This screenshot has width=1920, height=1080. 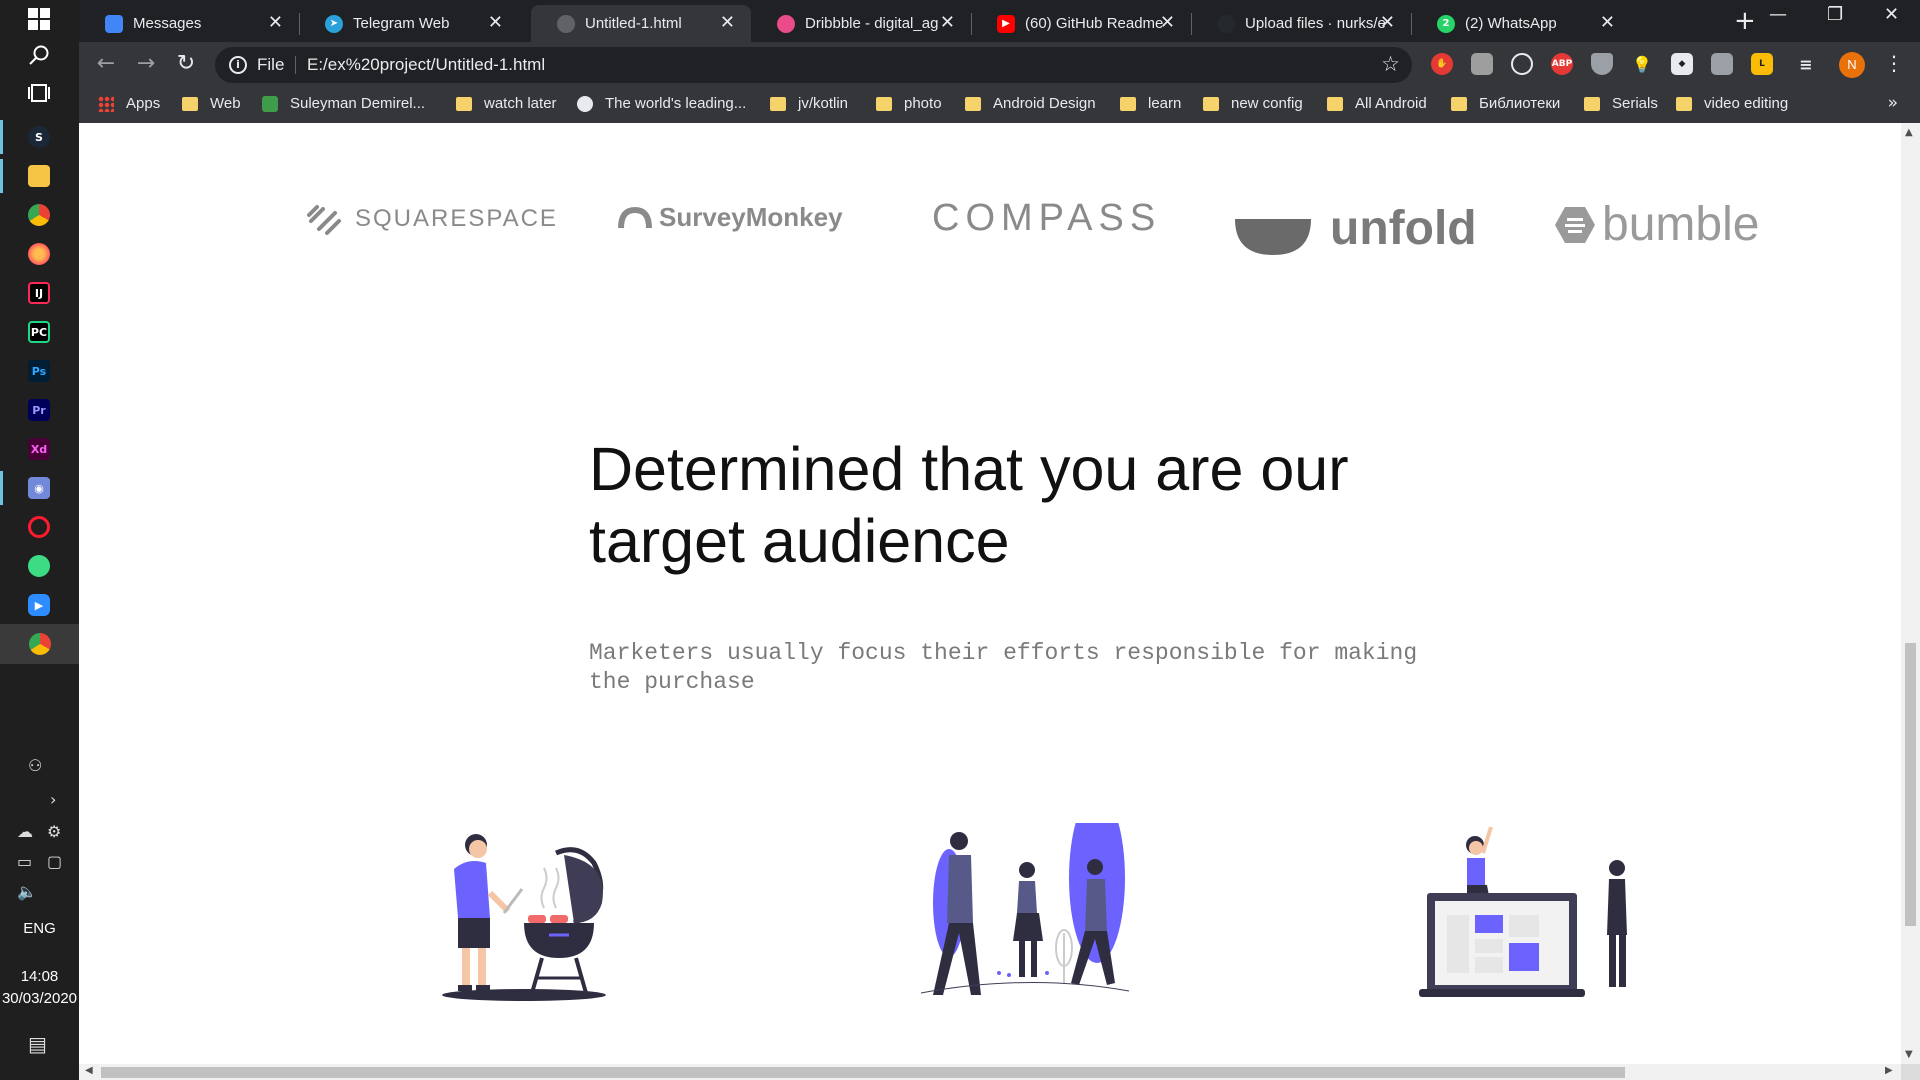 What do you see at coordinates (29, 137) in the screenshot?
I see `taskbar-steam: S` at bounding box center [29, 137].